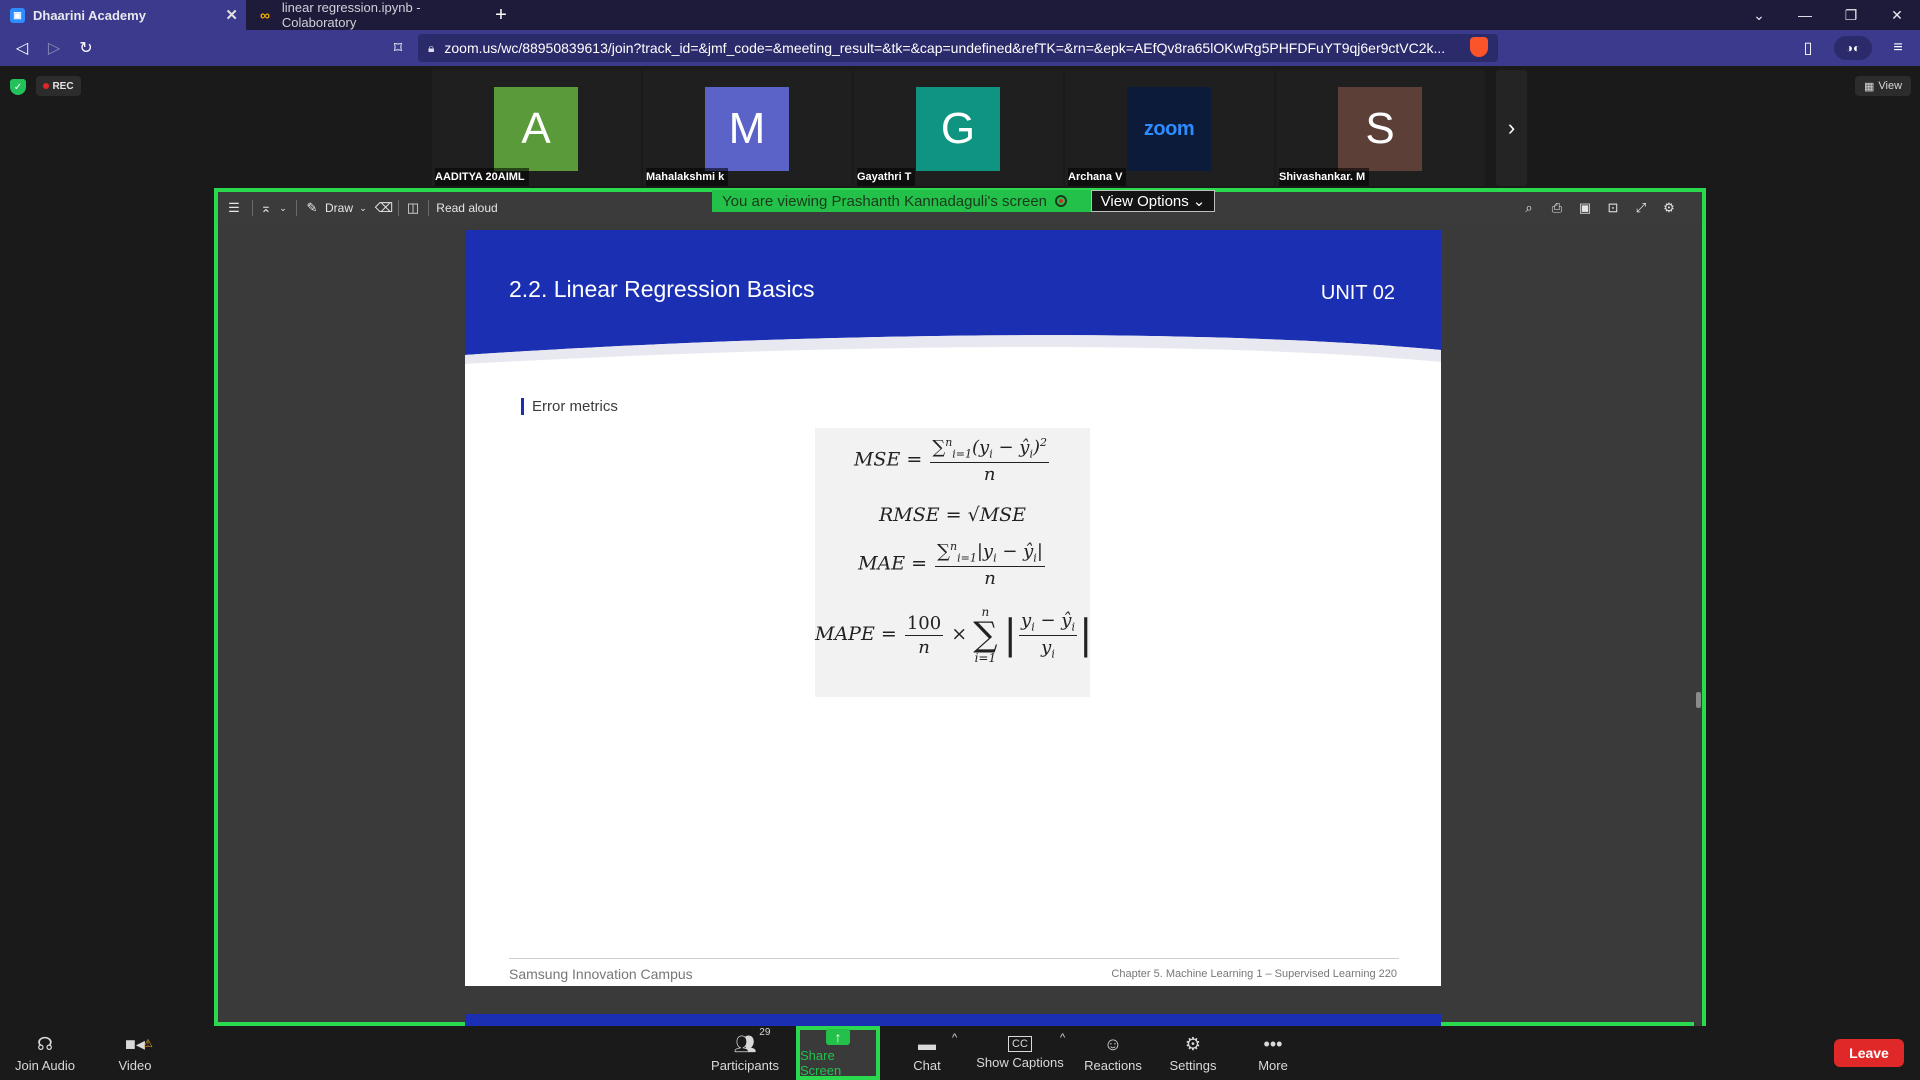 Image resolution: width=1920 pixels, height=1080 pixels. Describe the element at coordinates (1853, 48) in the screenshot. I see `brave-wallet-icon: ◑◐` at that location.